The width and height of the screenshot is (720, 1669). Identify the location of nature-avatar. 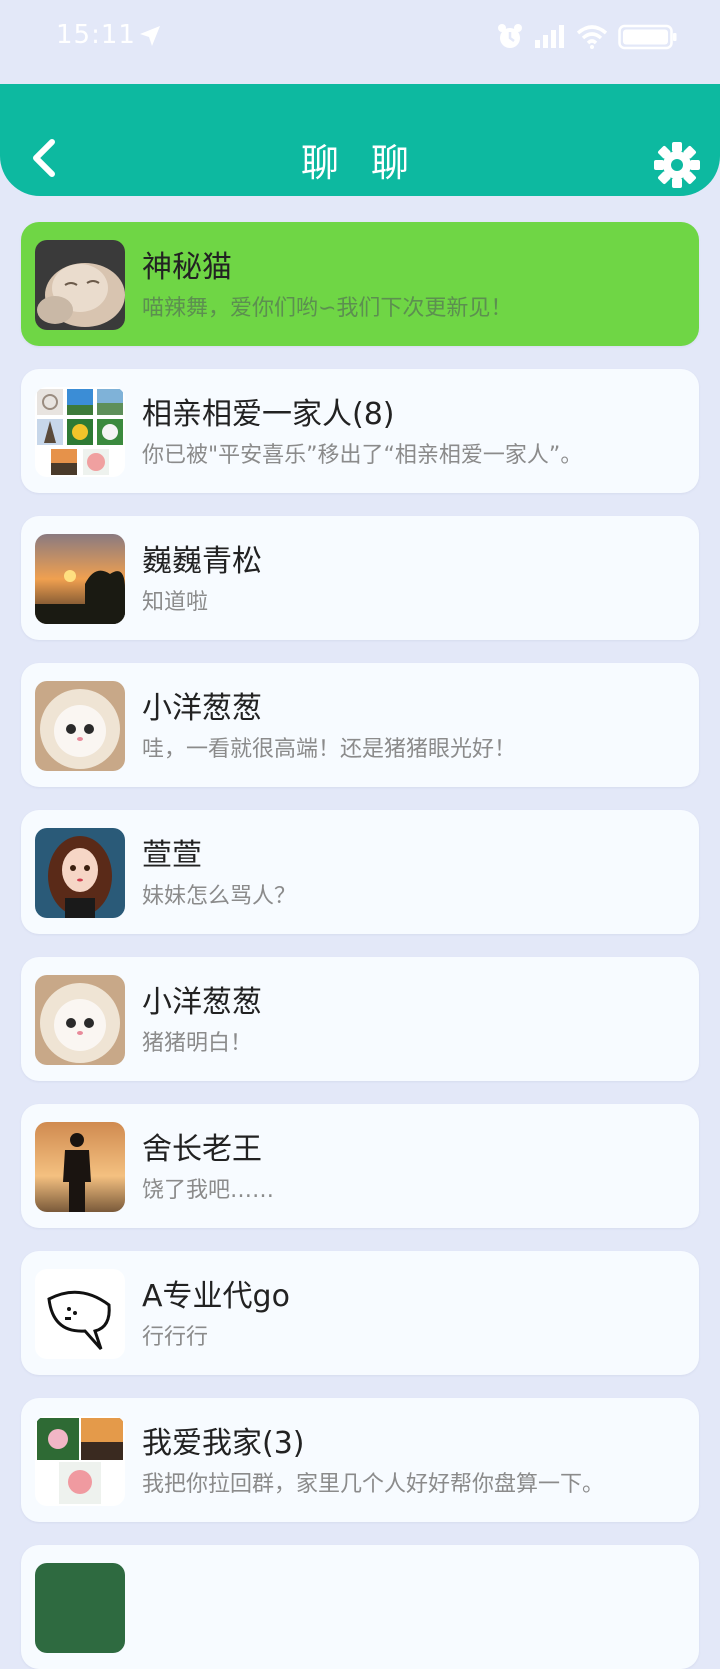
(80, 1608).